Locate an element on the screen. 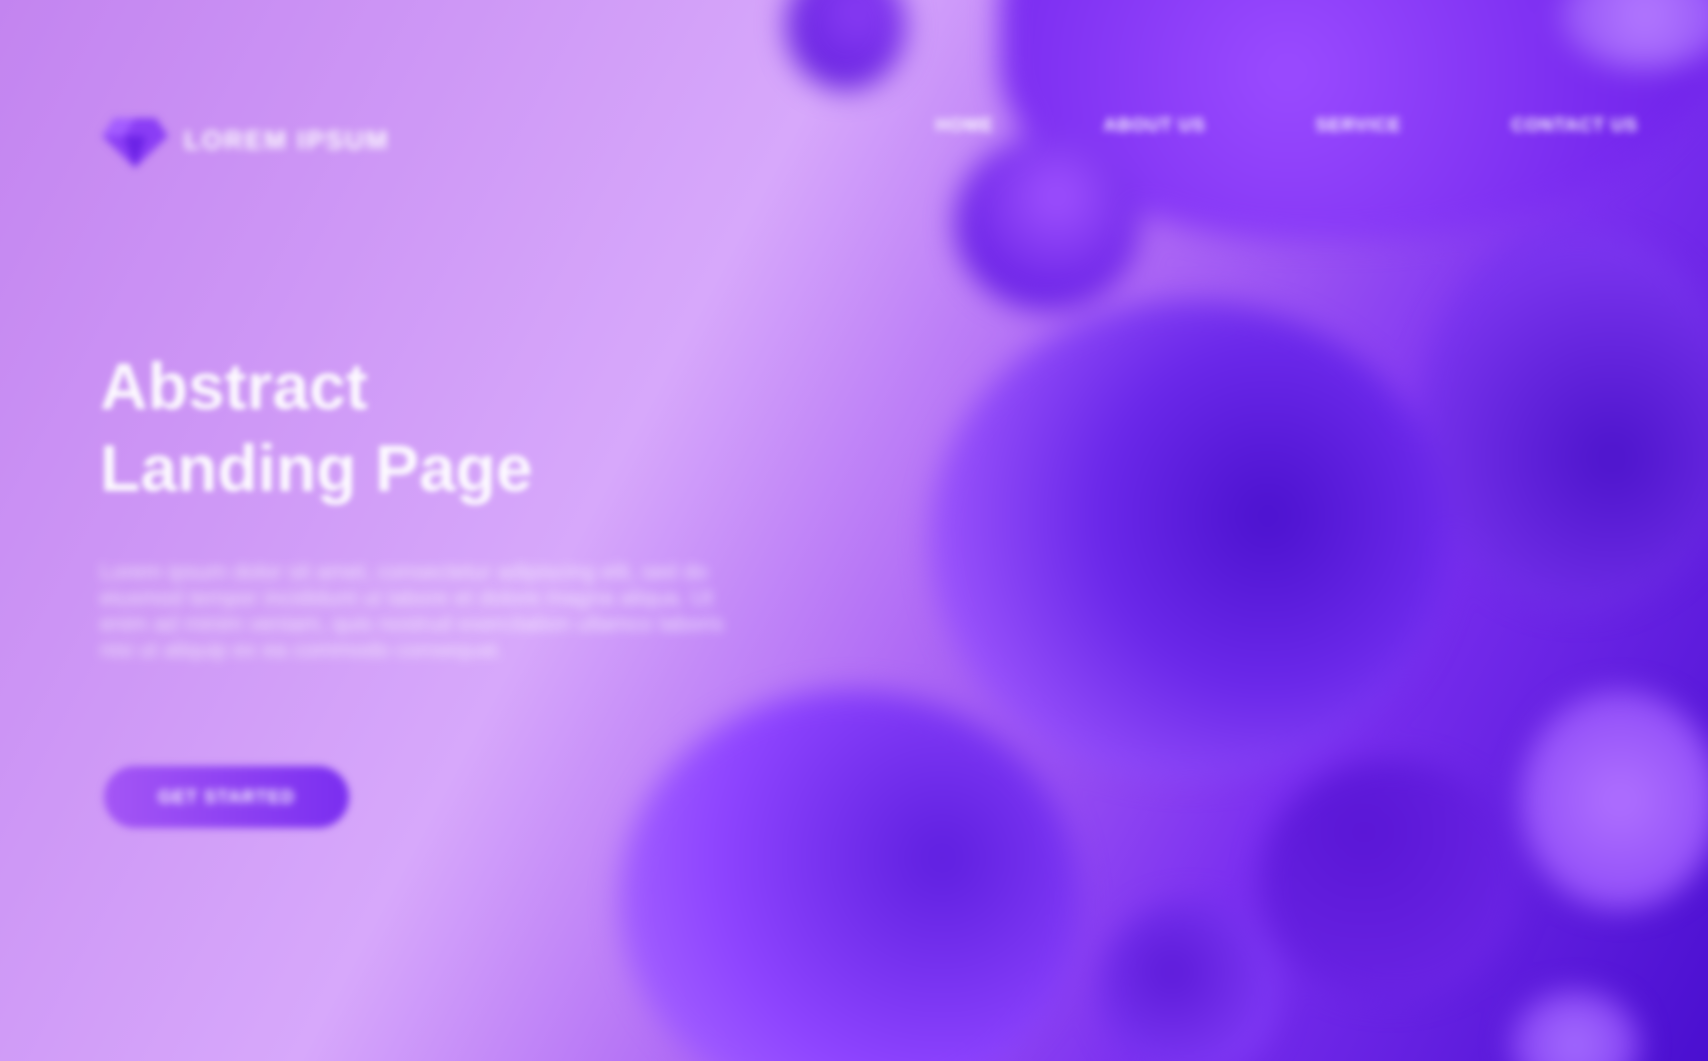  hero-title: Abstract Landing Page is located at coordinates (425, 427).